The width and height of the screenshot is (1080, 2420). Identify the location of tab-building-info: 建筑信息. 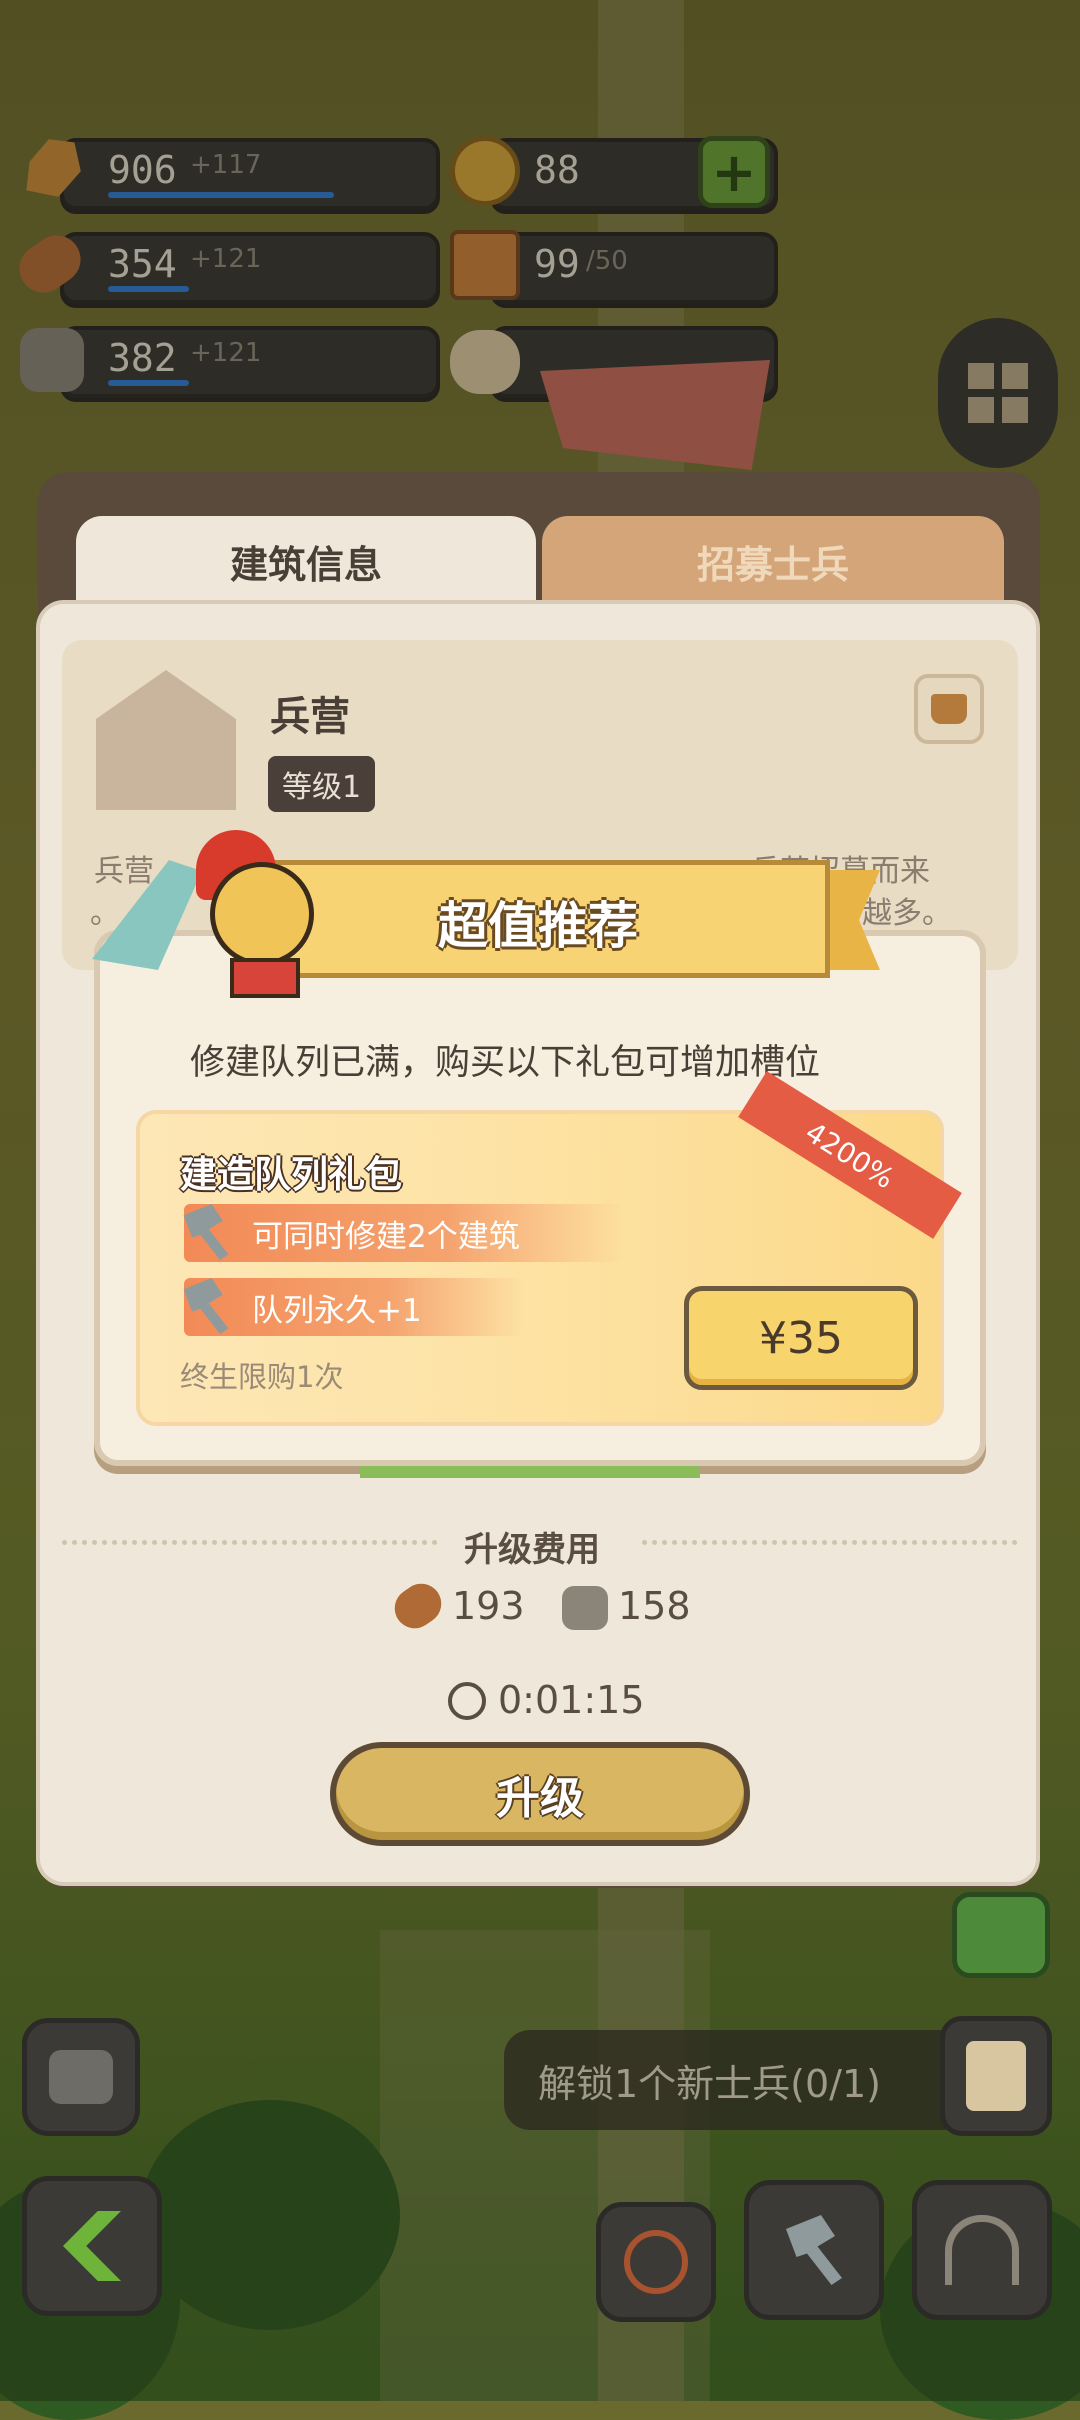
(306, 561).